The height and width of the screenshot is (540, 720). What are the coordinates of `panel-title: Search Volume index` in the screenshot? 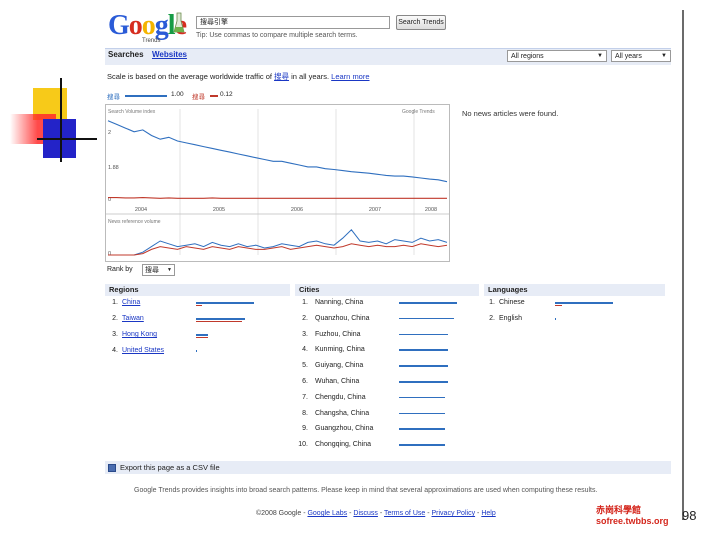 It's located at (132, 112).